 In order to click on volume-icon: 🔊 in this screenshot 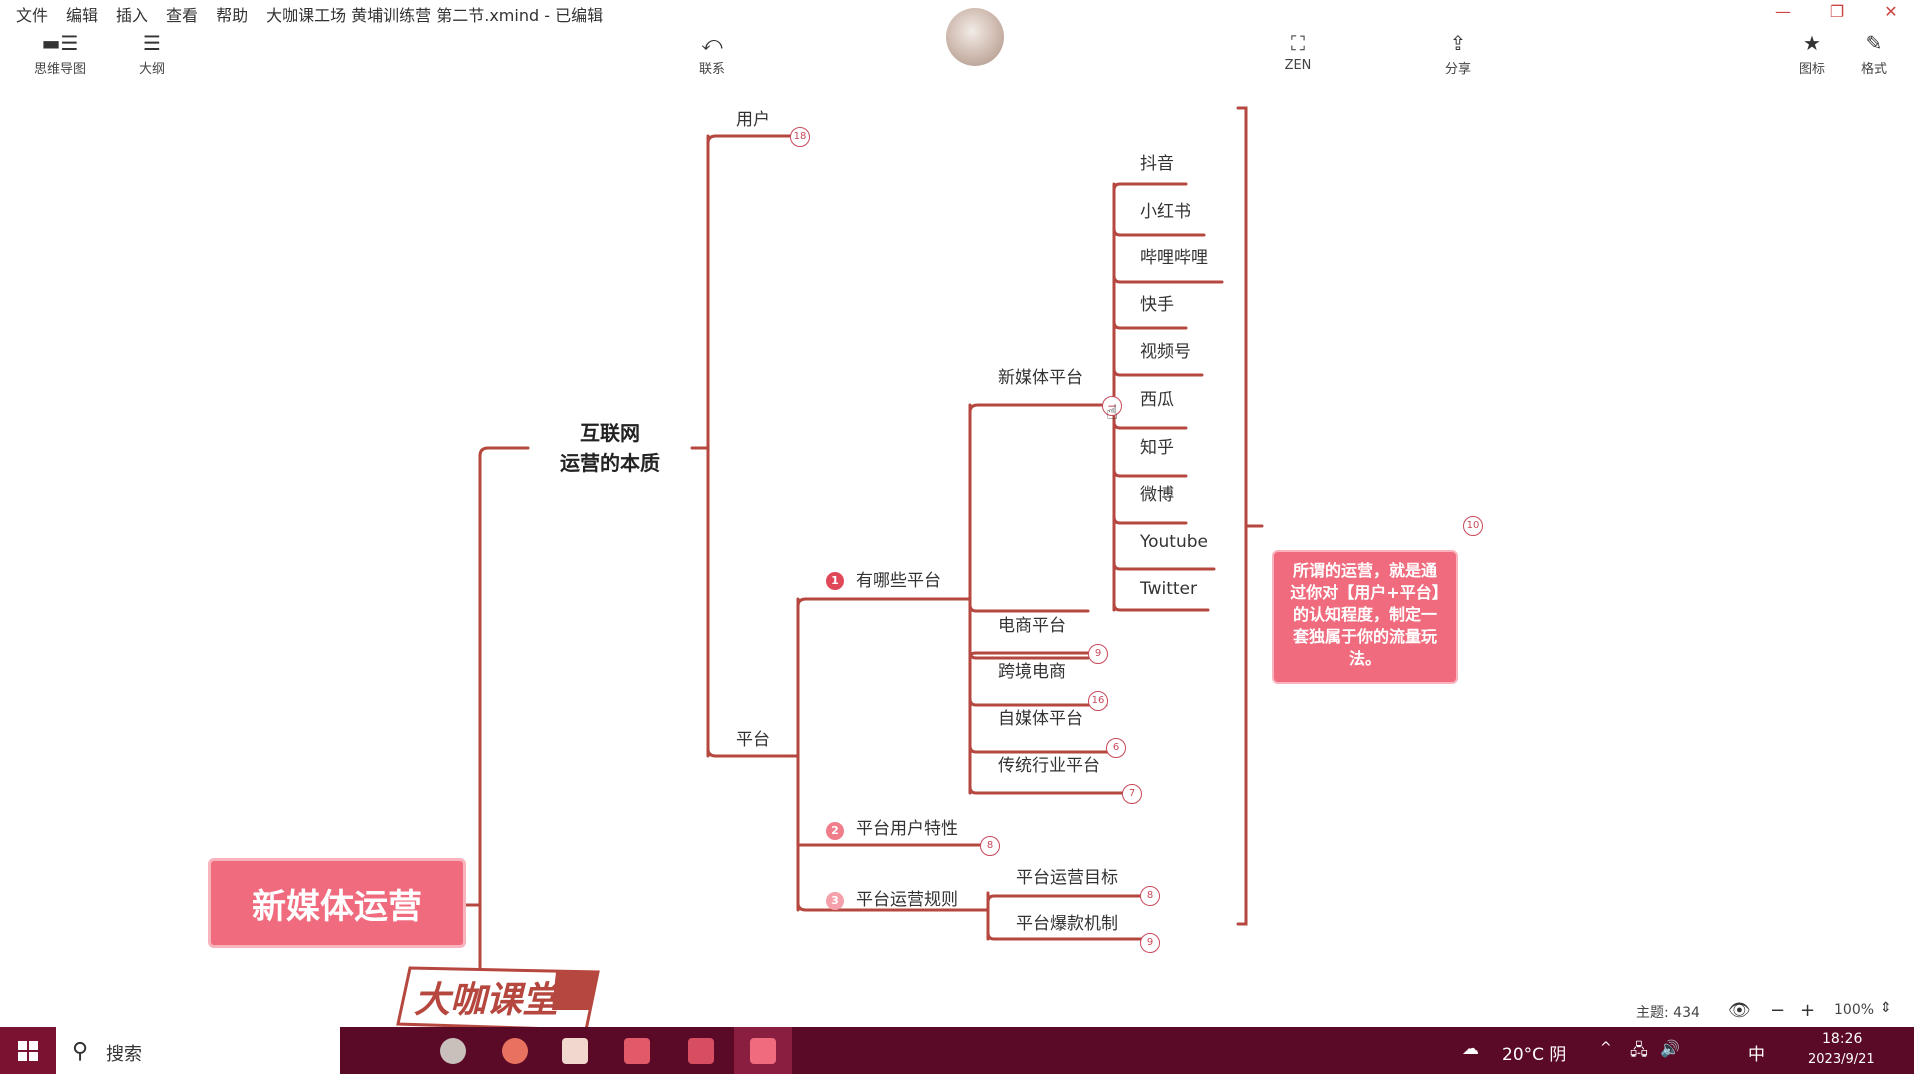, I will do `click(1670, 1048)`.